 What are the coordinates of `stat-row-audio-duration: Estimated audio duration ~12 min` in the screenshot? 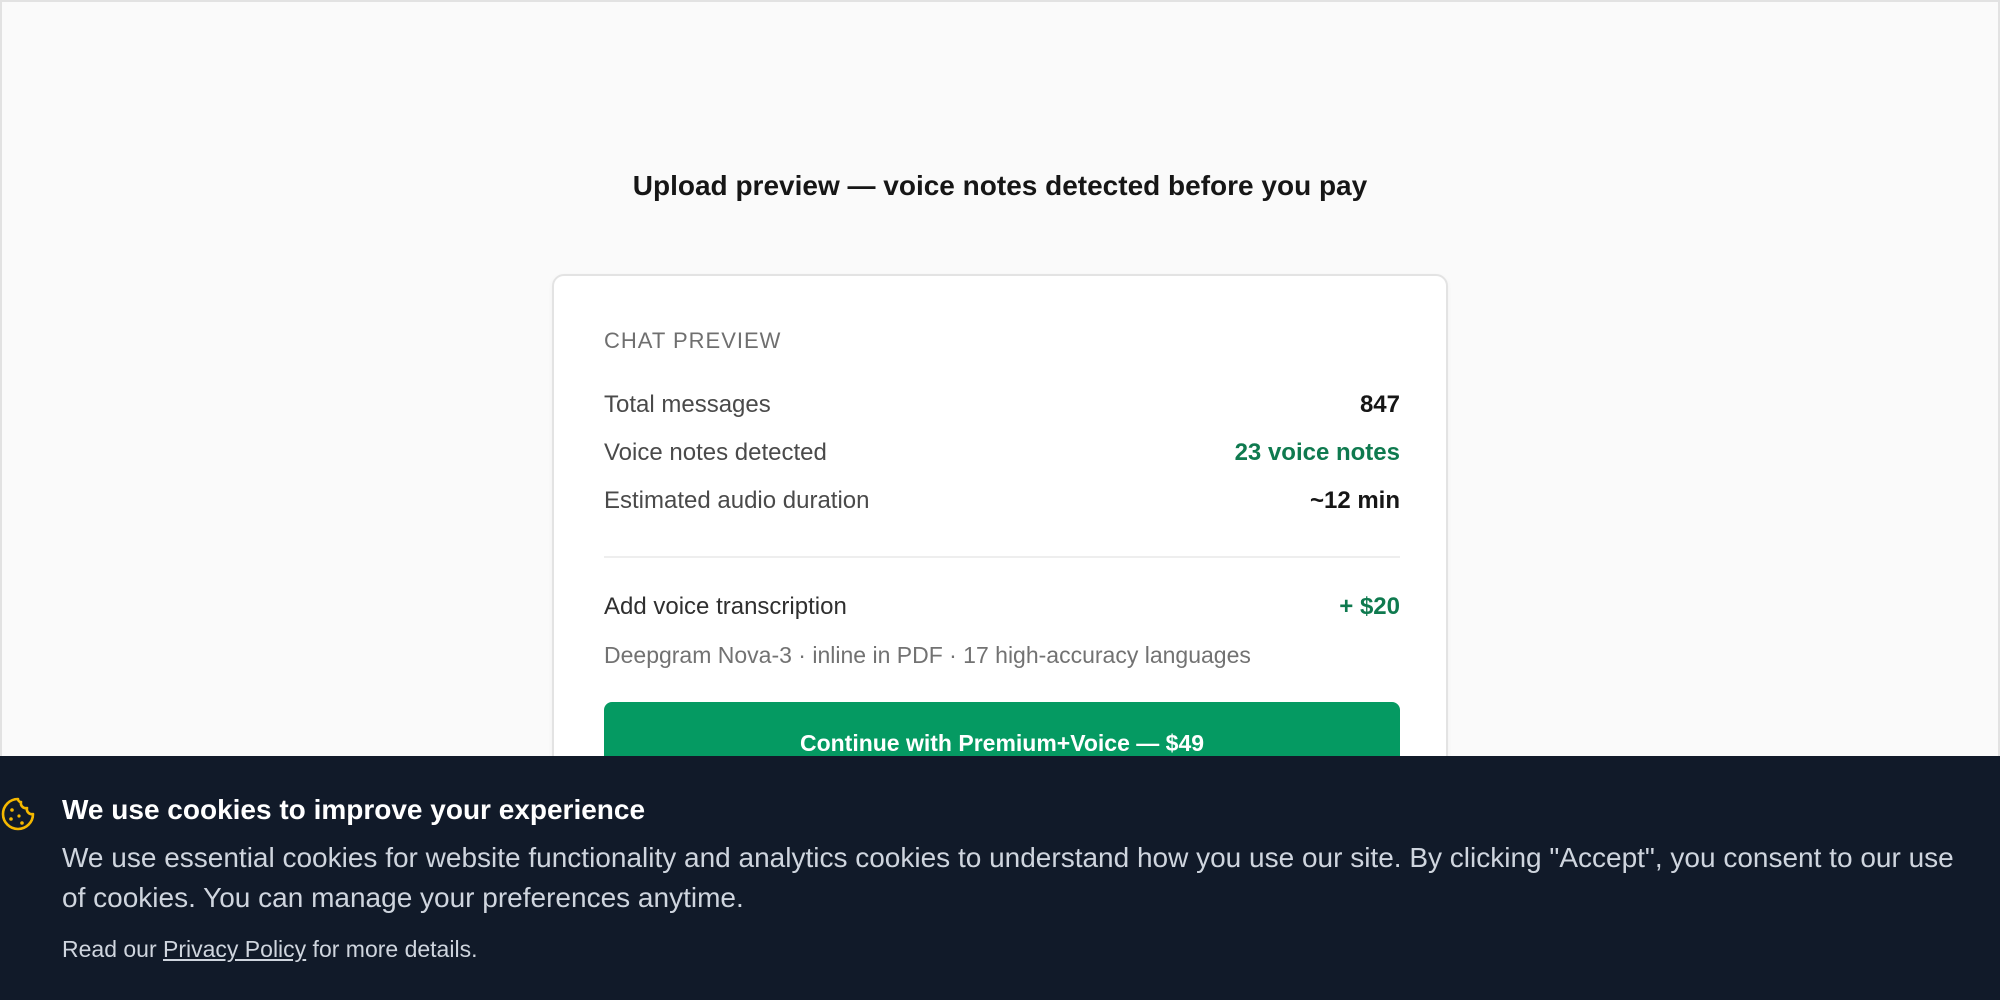 It's located at (1002, 501).